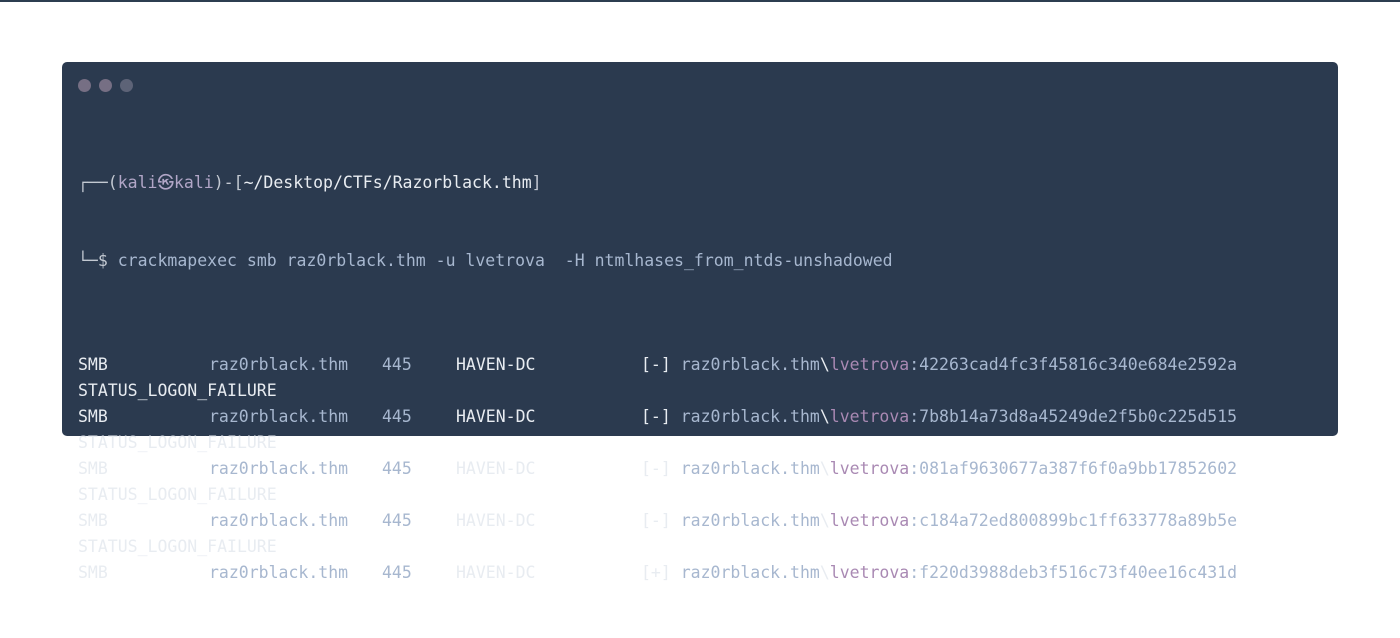  What do you see at coordinates (166, 182) in the screenshot?
I see `prompt-at-symbol: ㉿` at bounding box center [166, 182].